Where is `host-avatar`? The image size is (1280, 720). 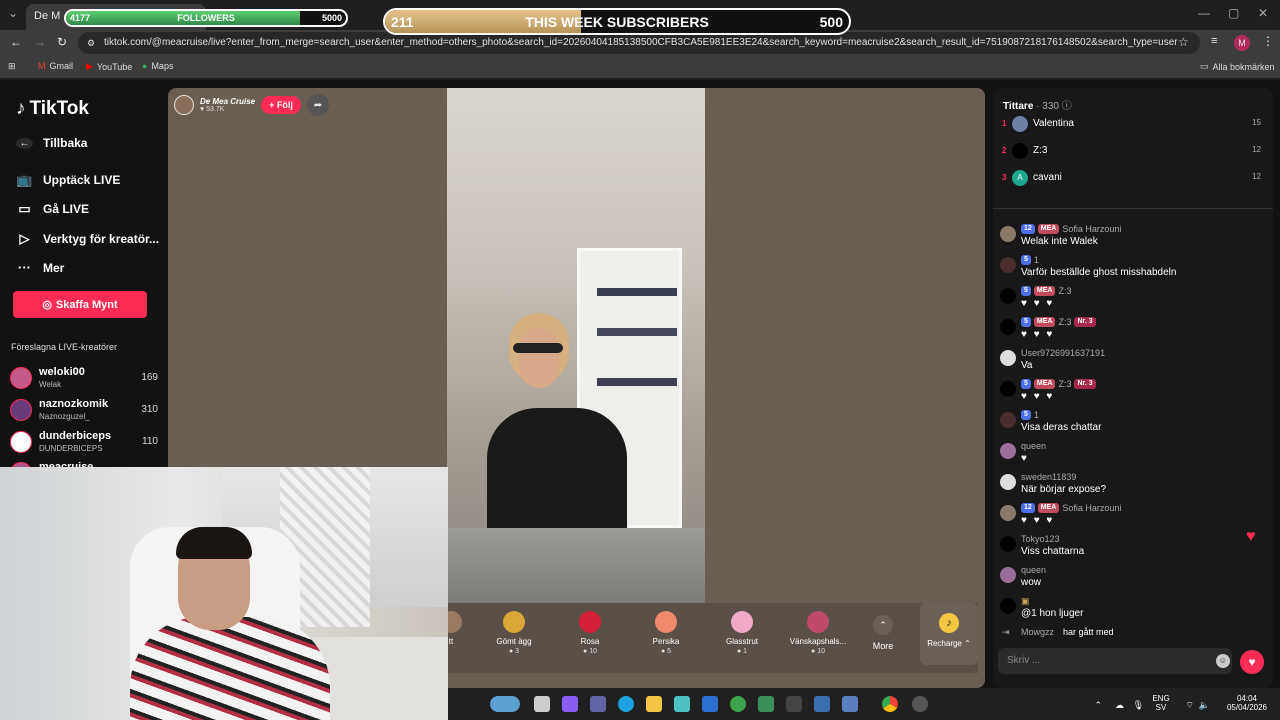
host-avatar is located at coordinates (184, 105).